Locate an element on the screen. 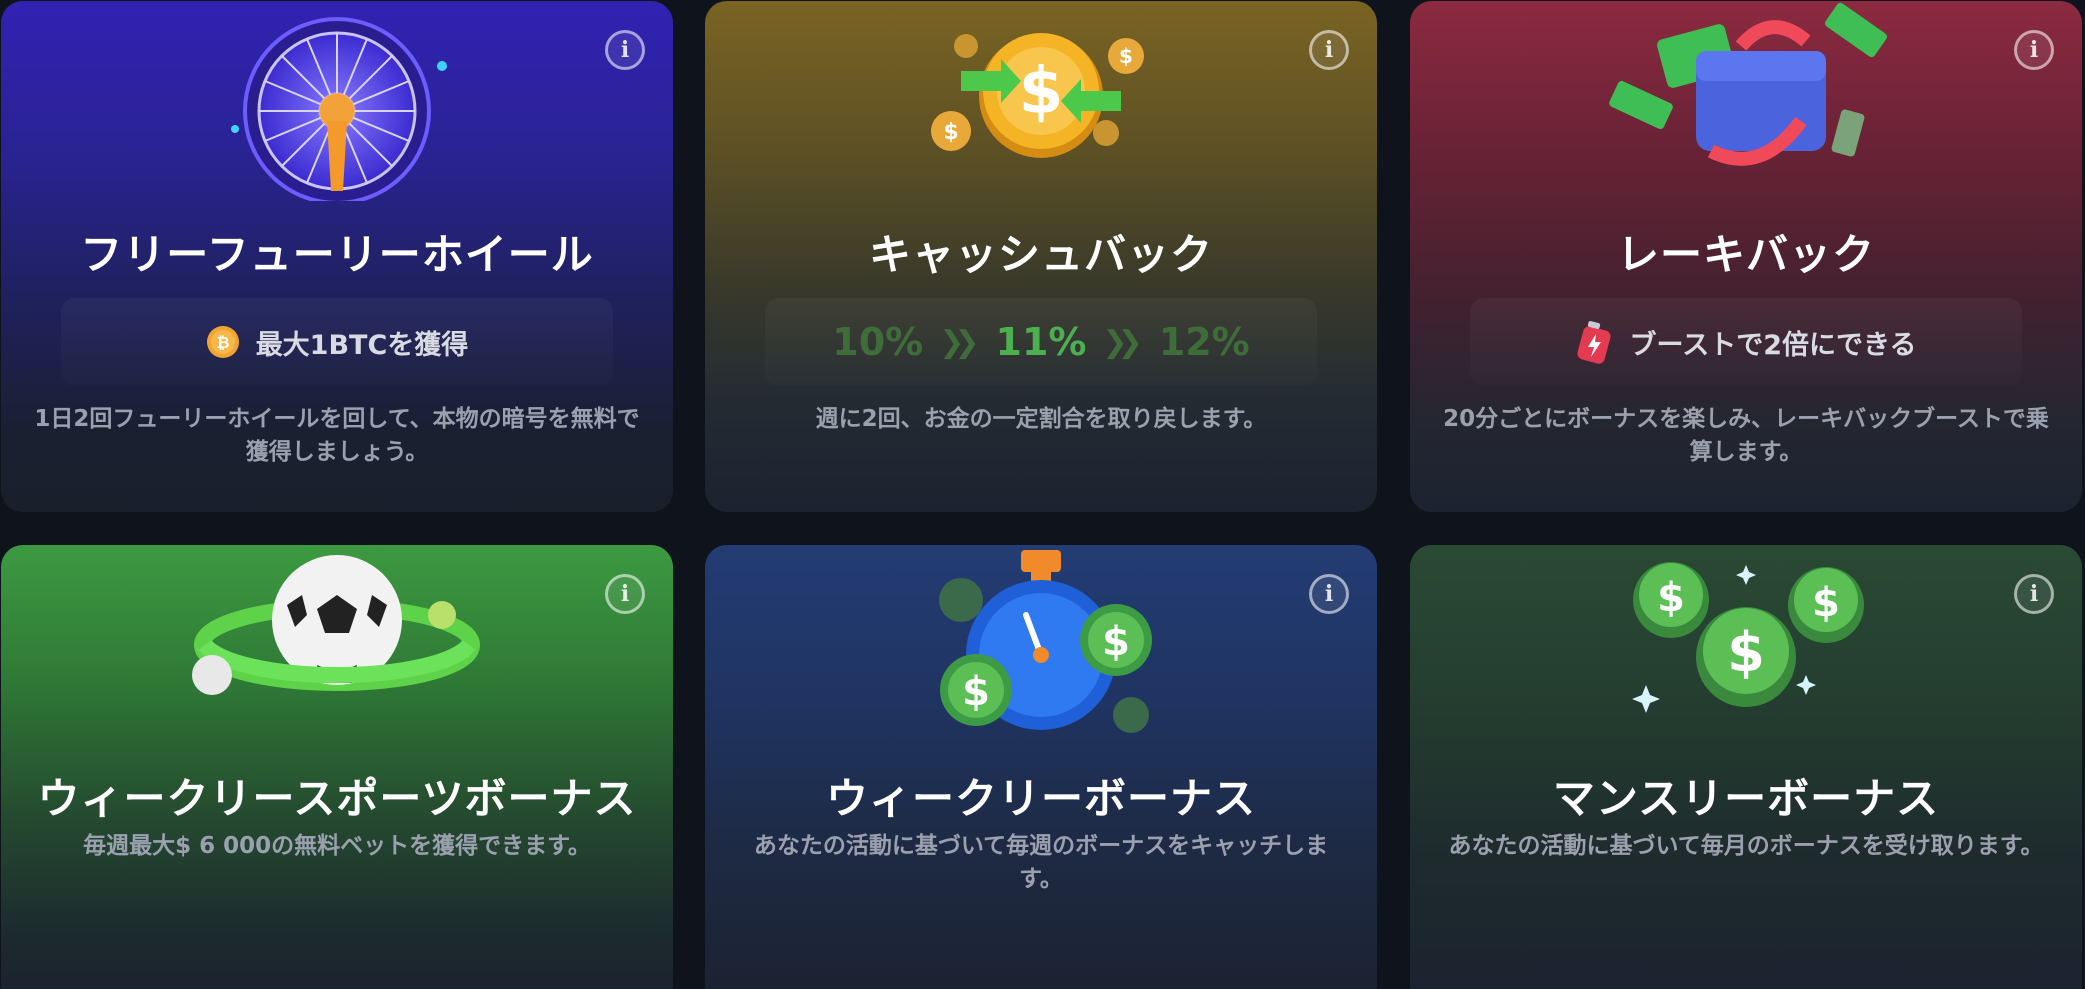 The width and height of the screenshot is (2085, 989). feature-row: ブーストで2倍にできる is located at coordinates (1746, 342).